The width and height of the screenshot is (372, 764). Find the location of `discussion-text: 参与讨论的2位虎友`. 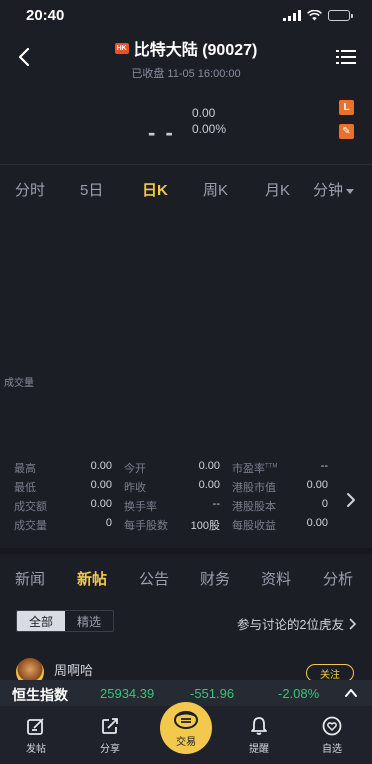

discussion-text: 参与讨论的2位虎友 is located at coordinates (290, 625).